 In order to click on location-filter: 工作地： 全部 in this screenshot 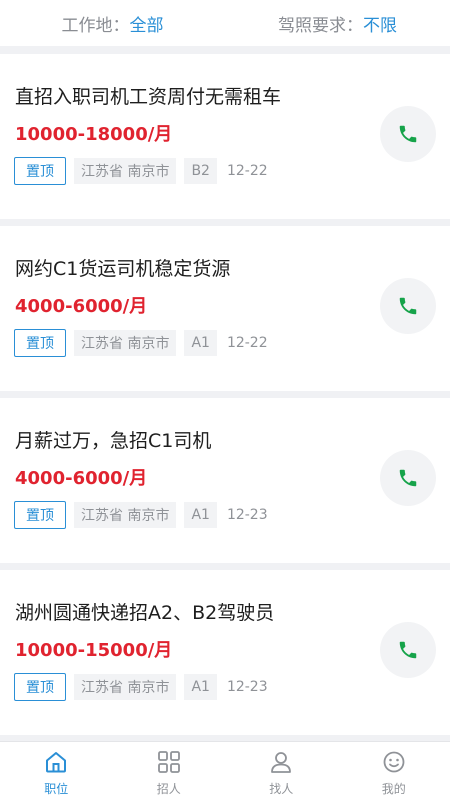, I will do `click(112, 23)`.